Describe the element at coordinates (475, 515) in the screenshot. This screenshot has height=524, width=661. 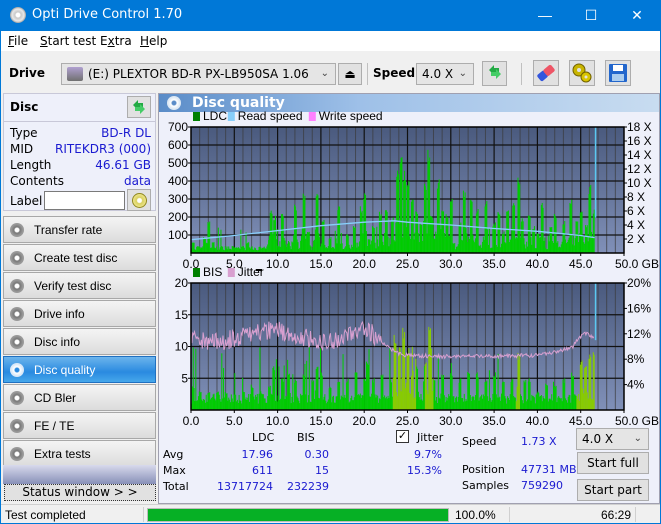
I see `progress-percent: 100.0%` at that location.